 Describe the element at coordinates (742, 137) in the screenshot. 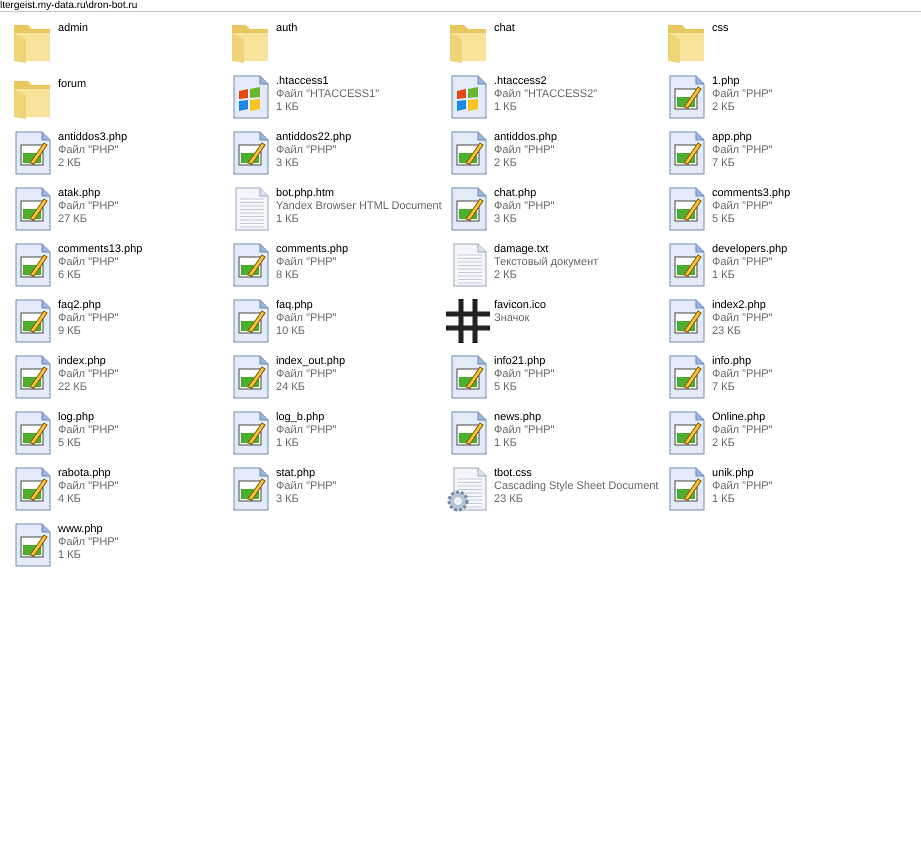

I see `file-name: app.php` at that location.